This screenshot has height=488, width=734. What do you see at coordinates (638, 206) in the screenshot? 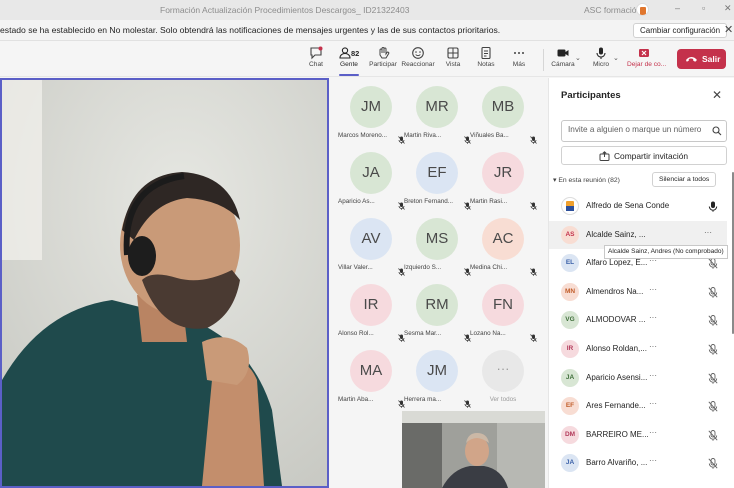
I see `participant-row: Alfredo de Sena Conde` at bounding box center [638, 206].